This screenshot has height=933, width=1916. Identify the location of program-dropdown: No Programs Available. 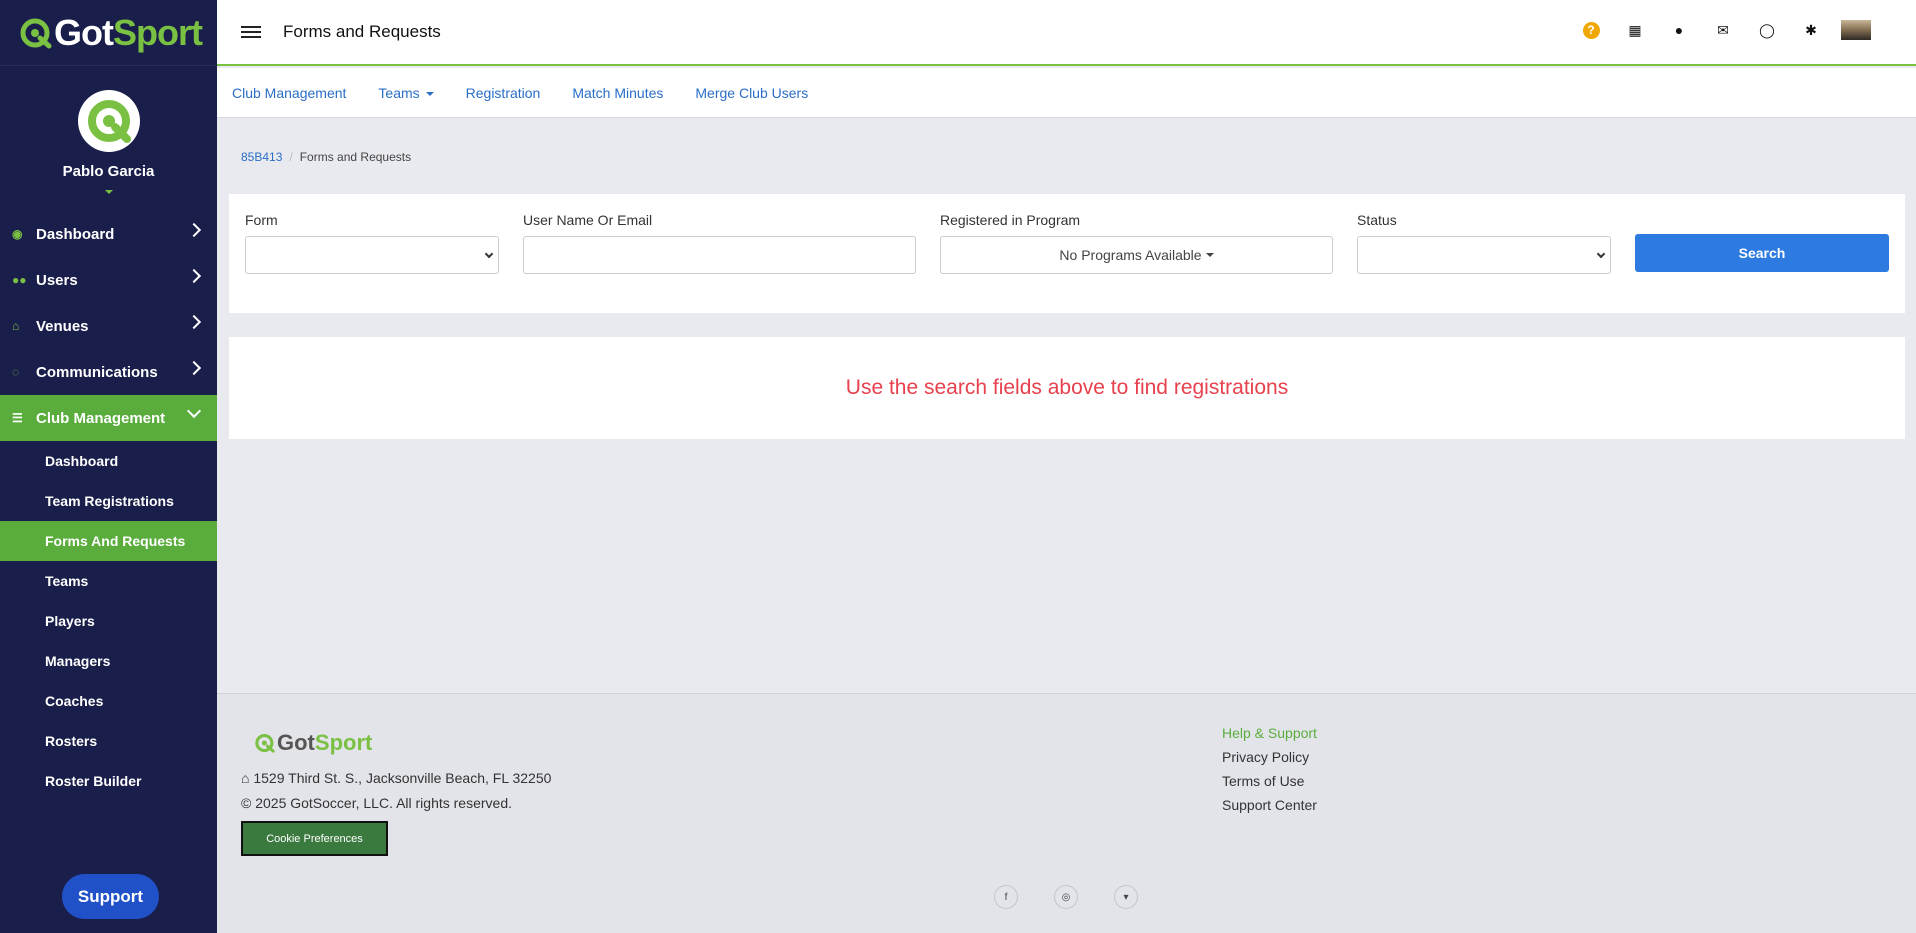
(1136, 255).